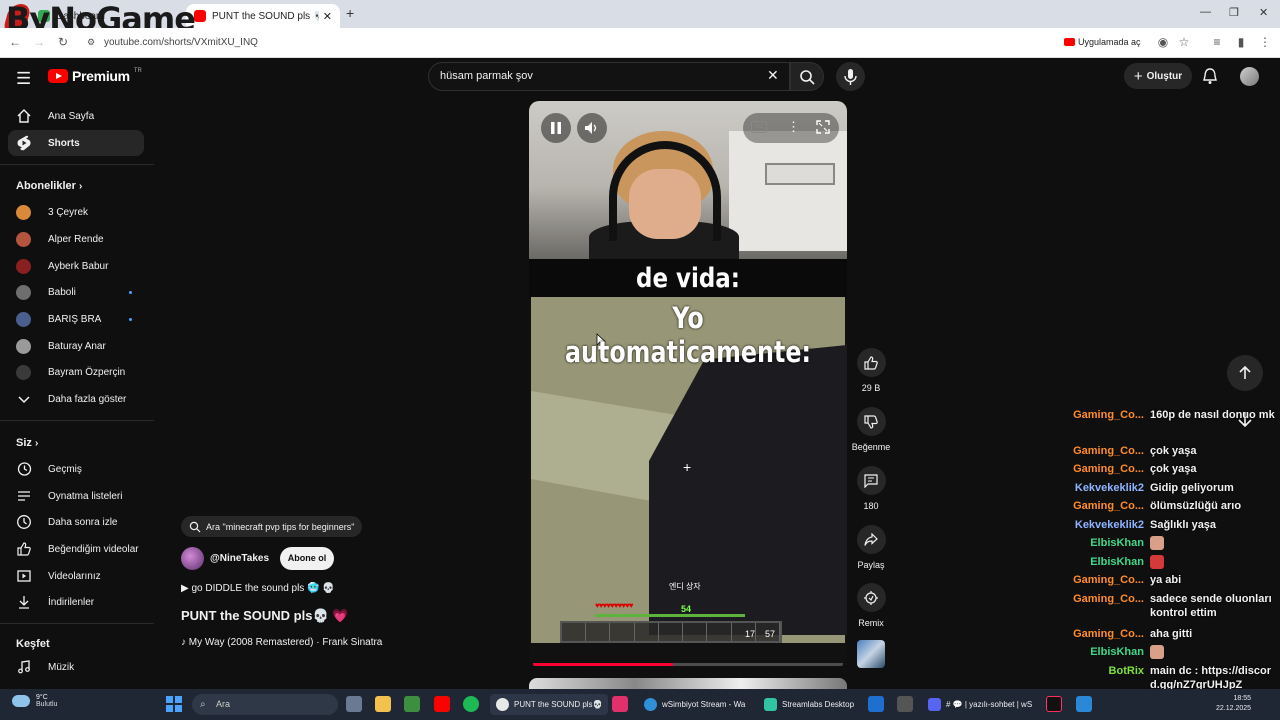  Describe the element at coordinates (87, 399) in the screenshot. I see `show-more-label: Daha fazla göster` at that location.